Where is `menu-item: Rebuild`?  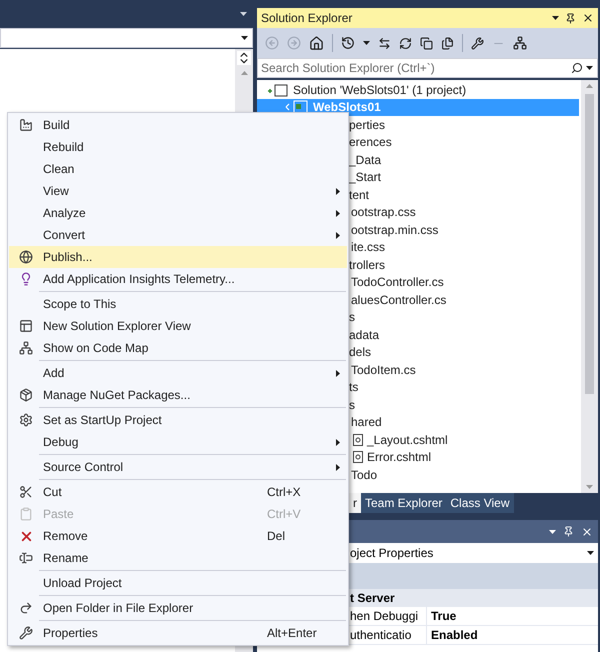
menu-item: Rebuild is located at coordinates (178, 147).